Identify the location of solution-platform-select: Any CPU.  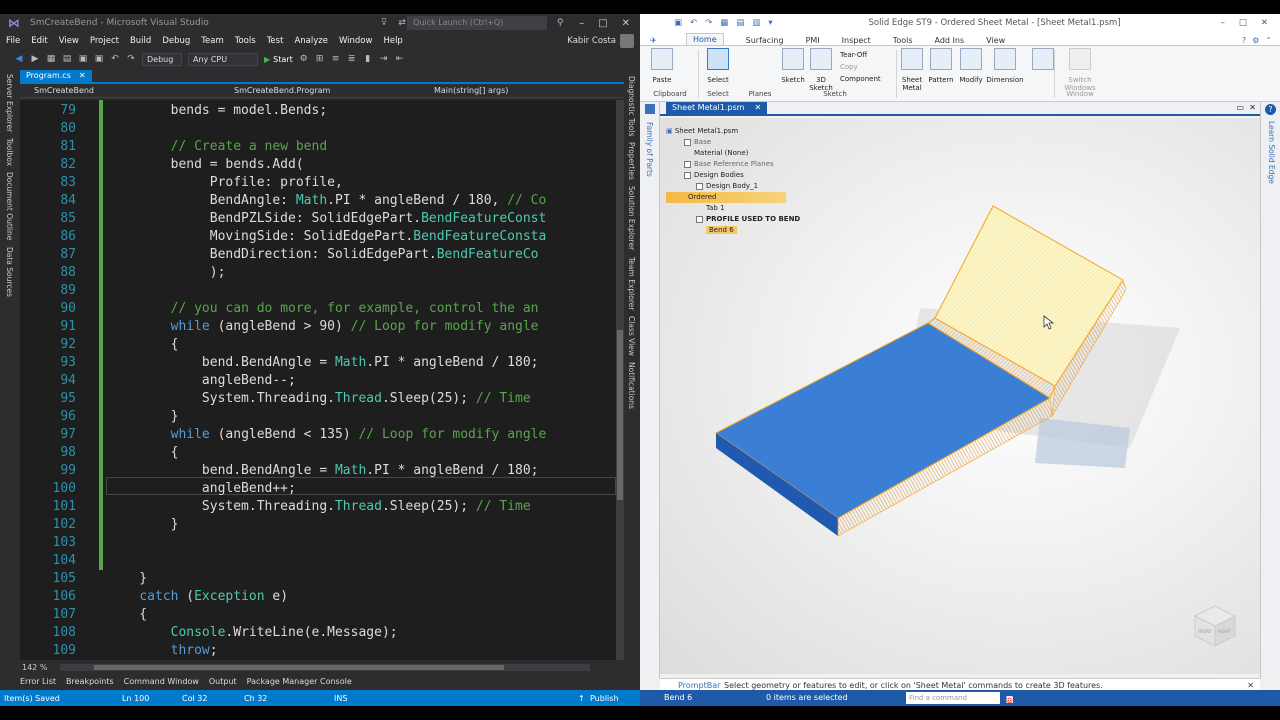
(223, 59).